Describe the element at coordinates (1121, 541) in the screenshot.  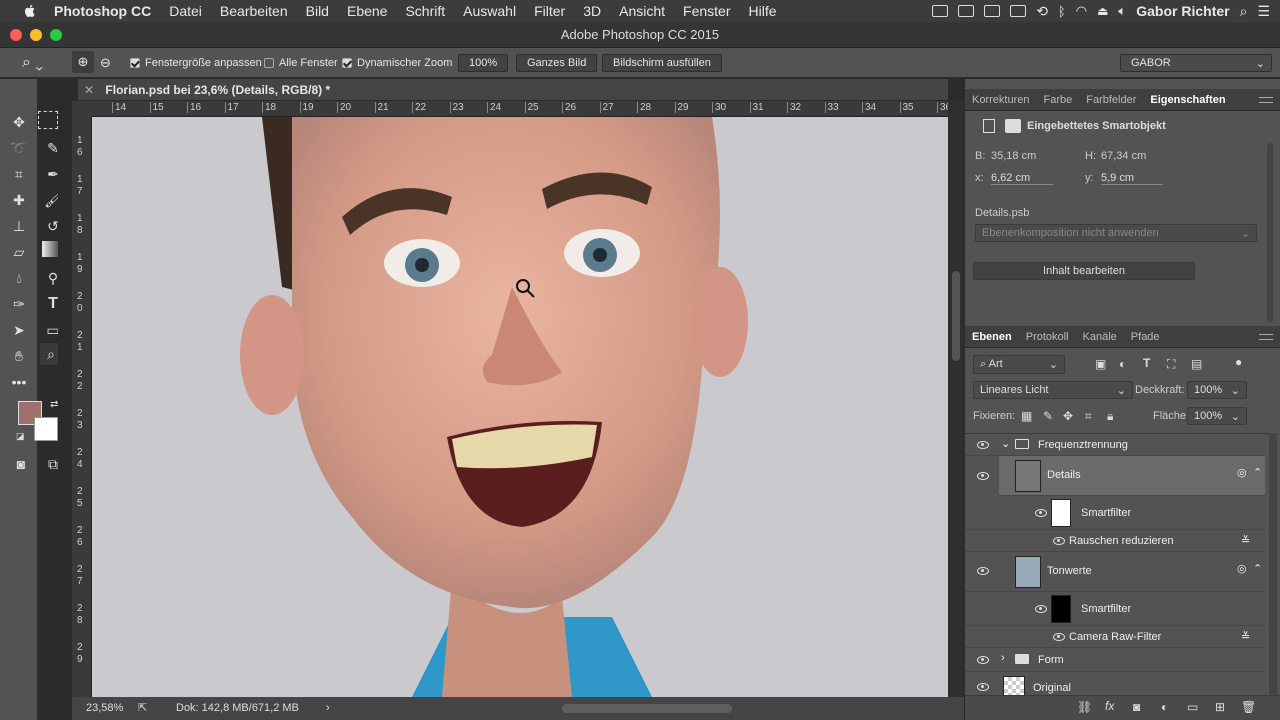
I see `layer-name: Rauschen reduzieren` at that location.